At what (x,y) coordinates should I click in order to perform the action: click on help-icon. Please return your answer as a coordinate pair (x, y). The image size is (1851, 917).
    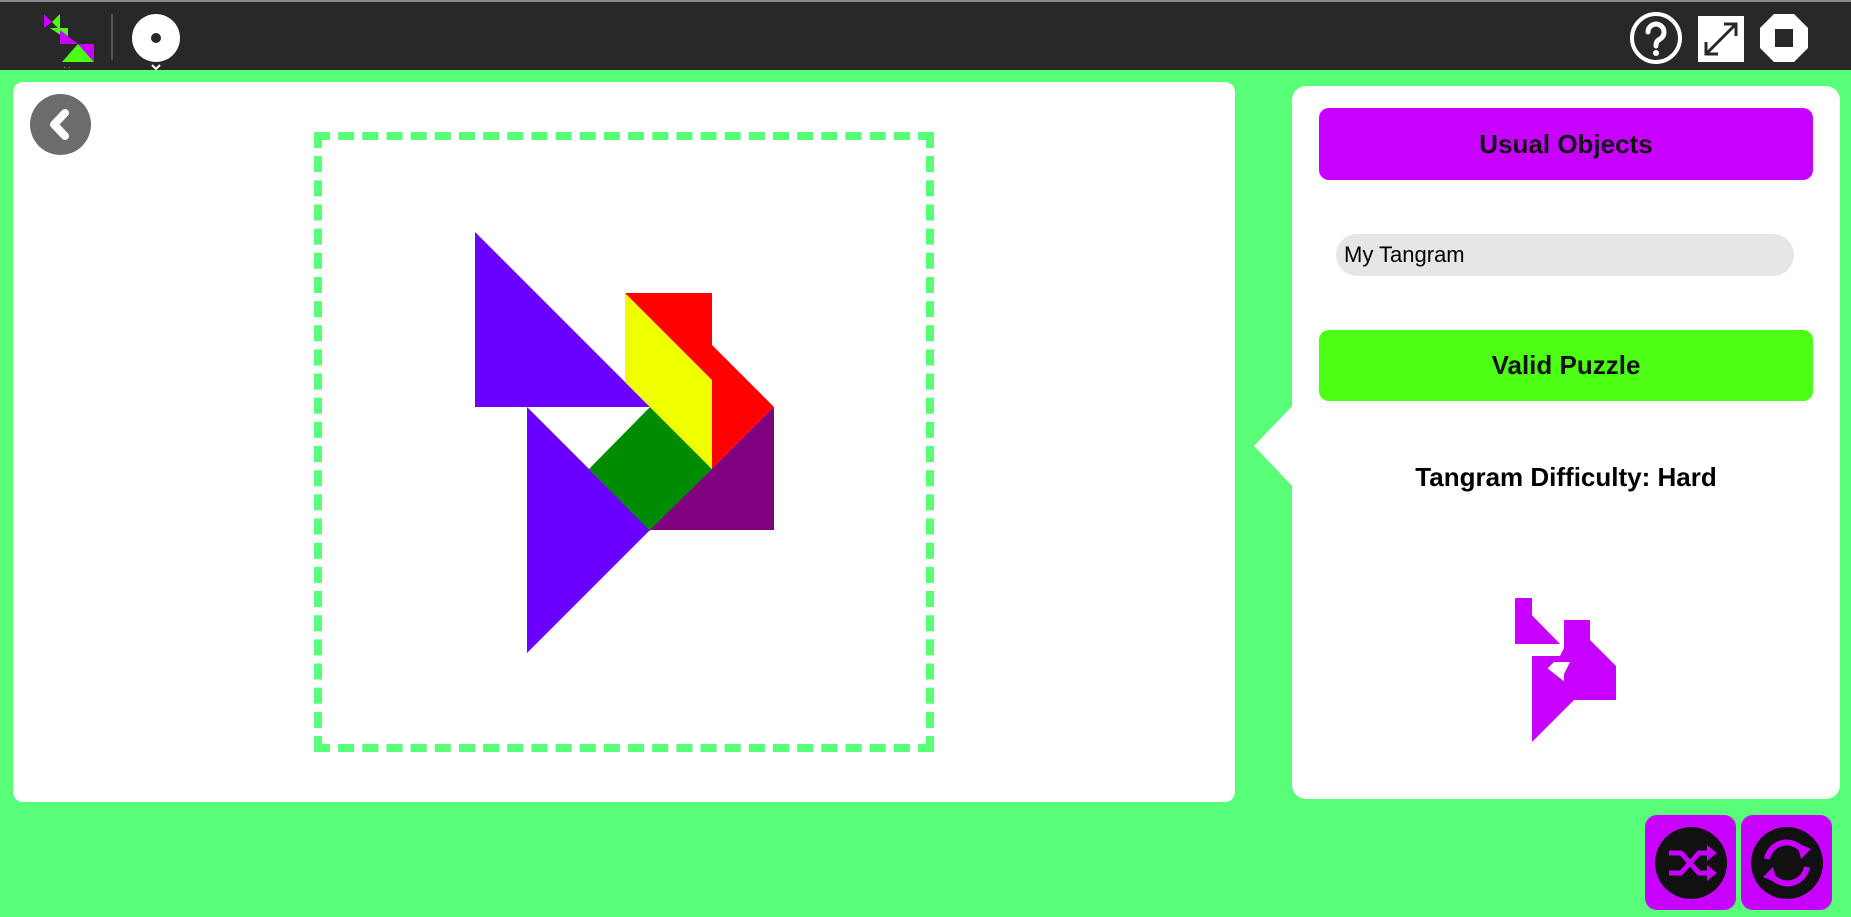
    Looking at the image, I should click on (1656, 38).